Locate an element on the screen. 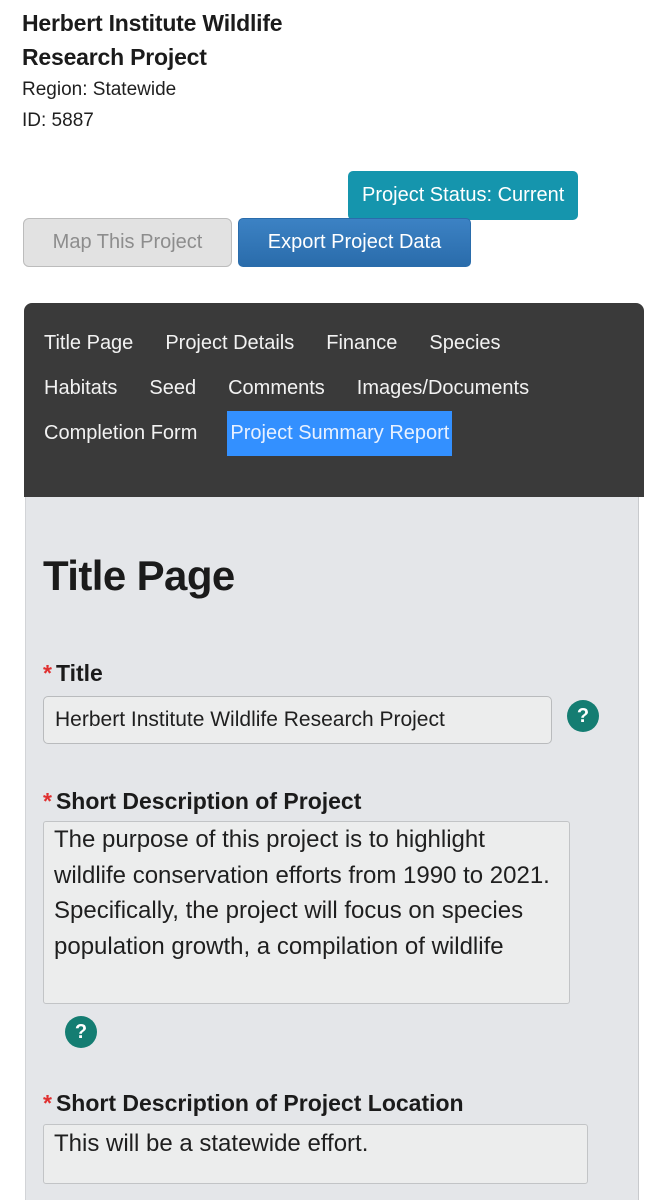  short-description-textarea is located at coordinates (306, 912).